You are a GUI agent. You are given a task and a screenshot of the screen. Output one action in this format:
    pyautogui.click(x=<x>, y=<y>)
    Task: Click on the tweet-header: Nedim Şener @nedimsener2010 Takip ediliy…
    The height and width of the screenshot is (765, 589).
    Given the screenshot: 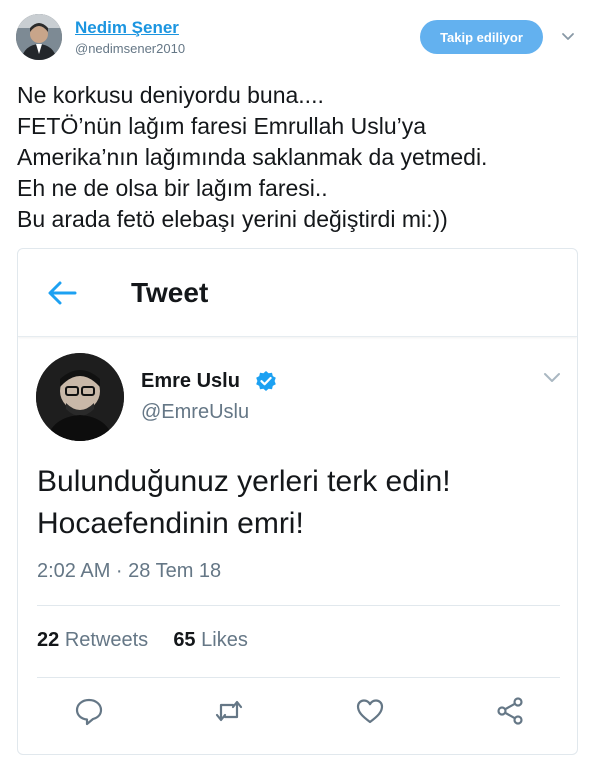 What is the action you would take?
    pyautogui.click(x=296, y=37)
    